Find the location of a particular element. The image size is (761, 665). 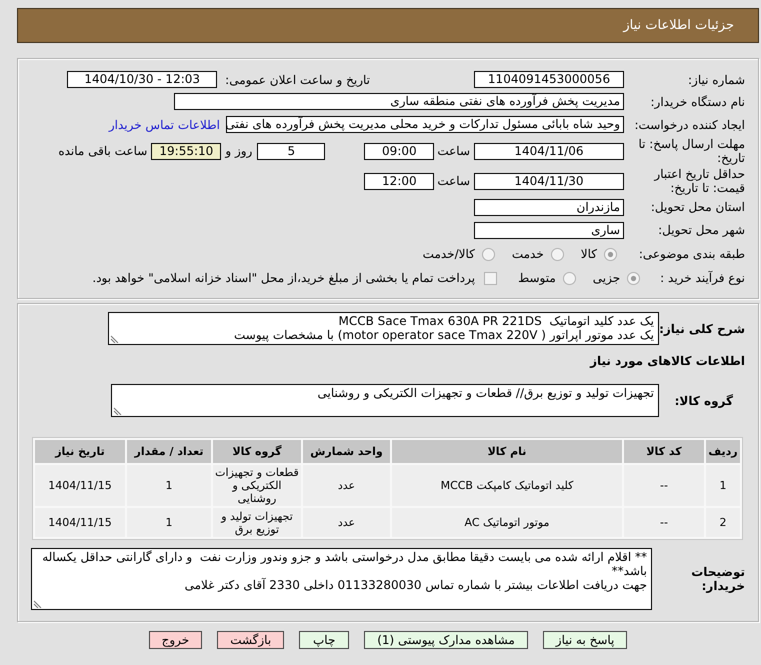

checkbox-label: پرداخت تمام یا بخشی از مبلغ خرید،از محل "اسناد خزانه اسلامی" خواهد بود. is located at coordinates (284, 278).